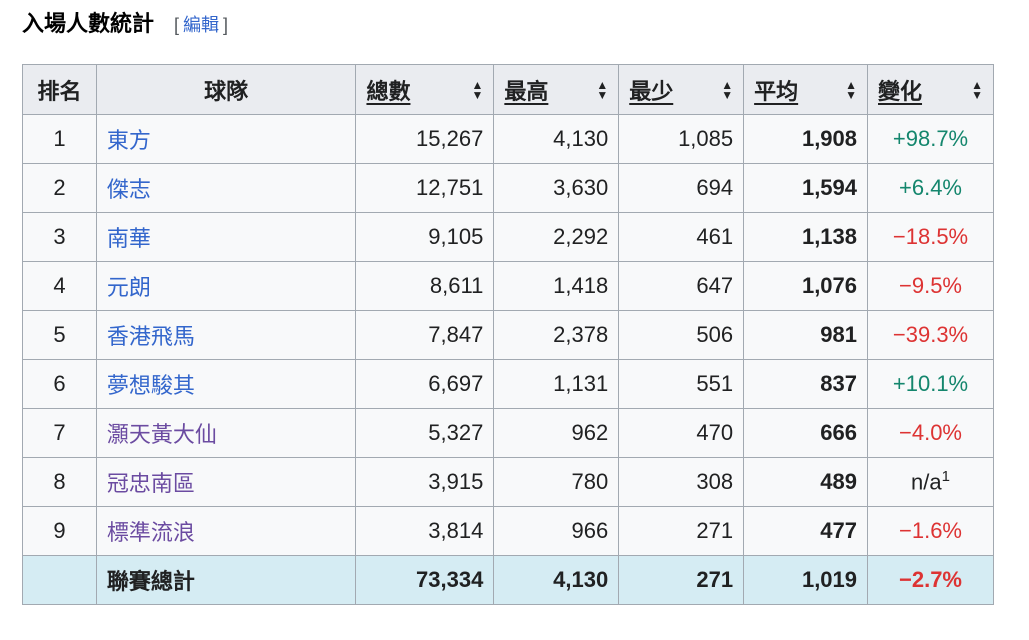  Describe the element at coordinates (226, 89) in the screenshot. I see `col-header-team: 球隊` at that location.